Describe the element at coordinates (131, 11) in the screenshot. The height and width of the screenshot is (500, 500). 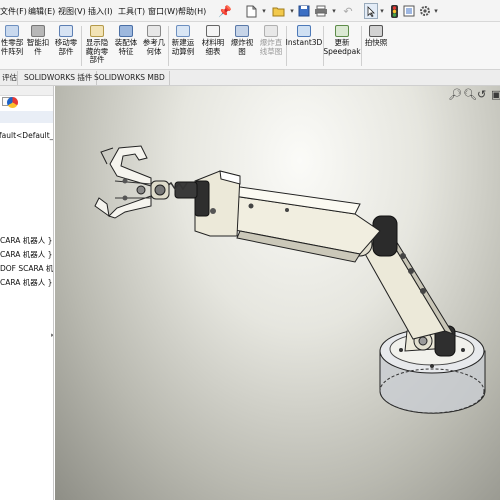
I see `menu-tools: 工具(T)` at that location.